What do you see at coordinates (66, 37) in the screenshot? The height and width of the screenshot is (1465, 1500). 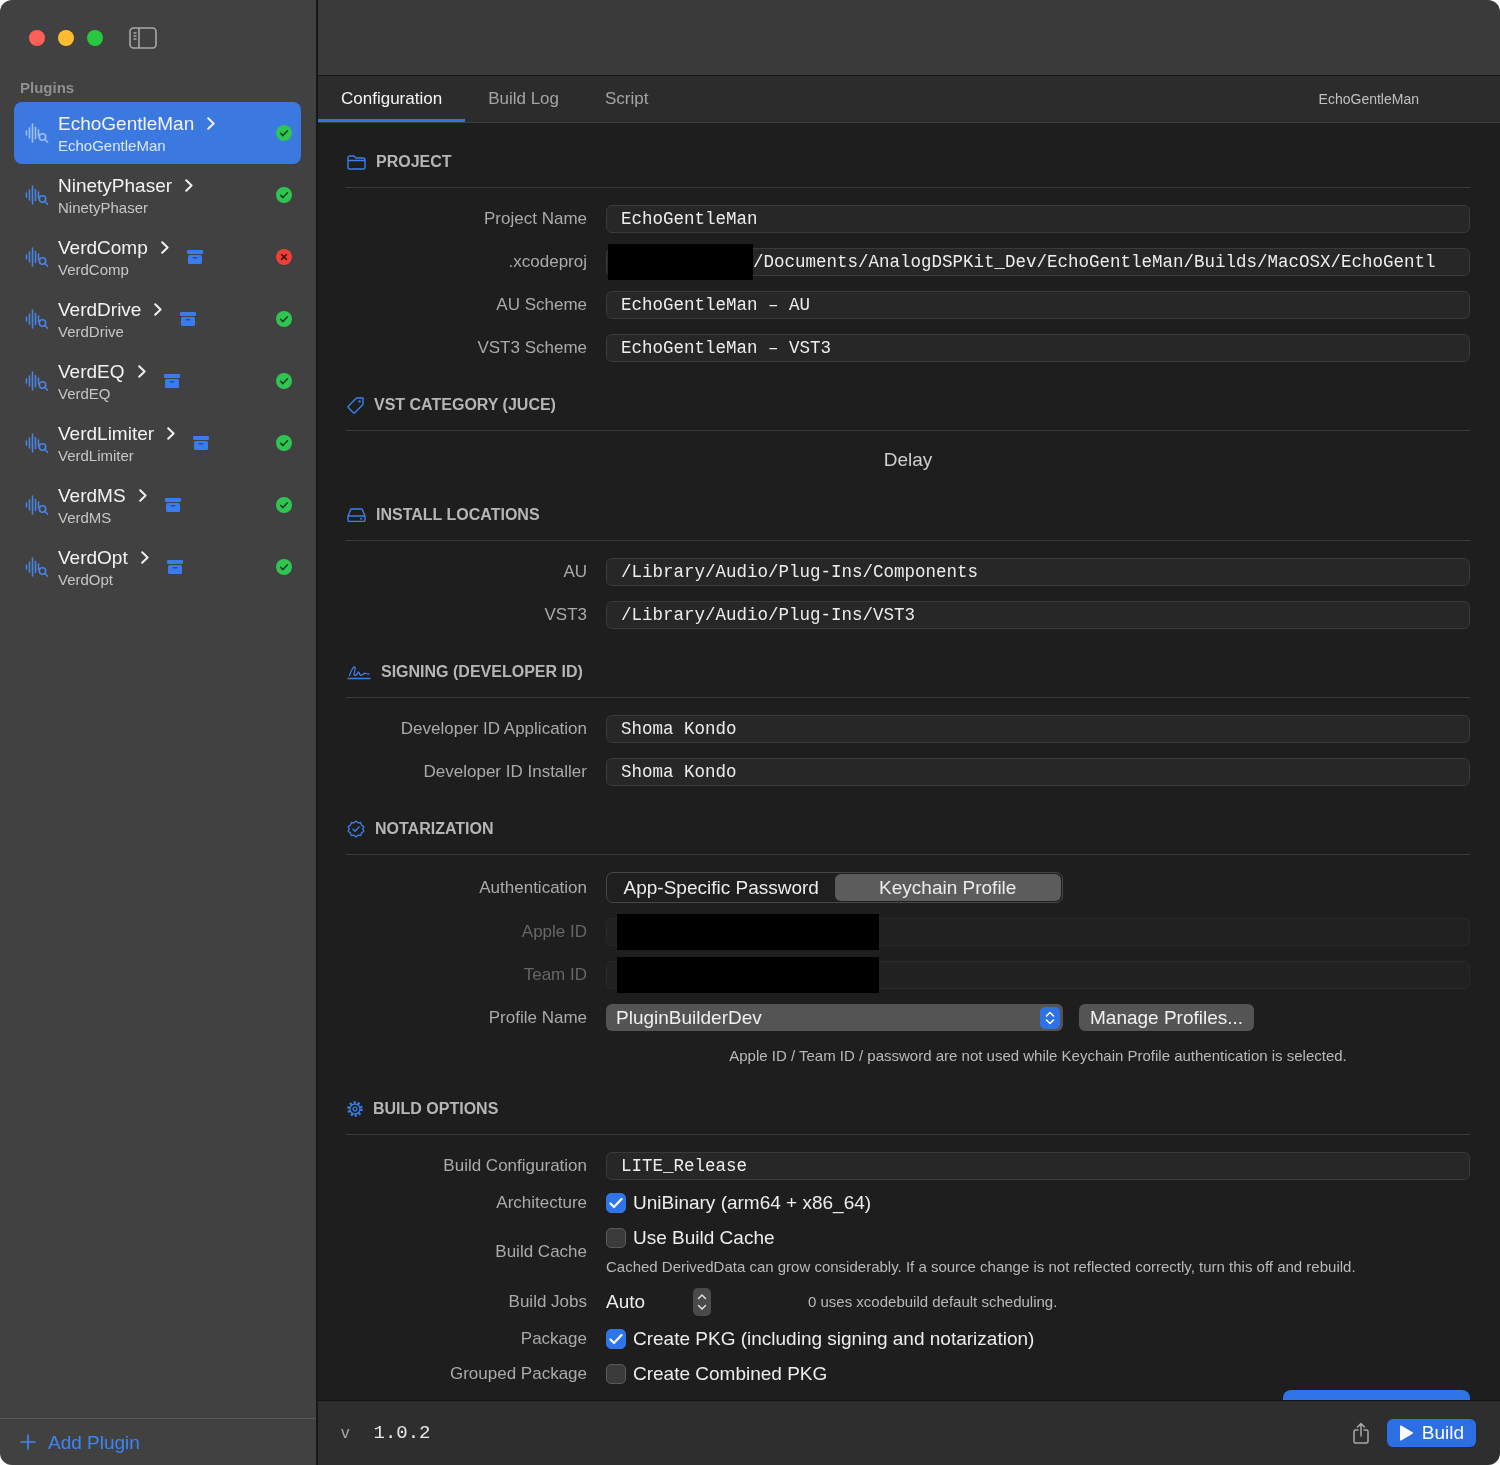 I see `window-minimize-icon` at bounding box center [66, 37].